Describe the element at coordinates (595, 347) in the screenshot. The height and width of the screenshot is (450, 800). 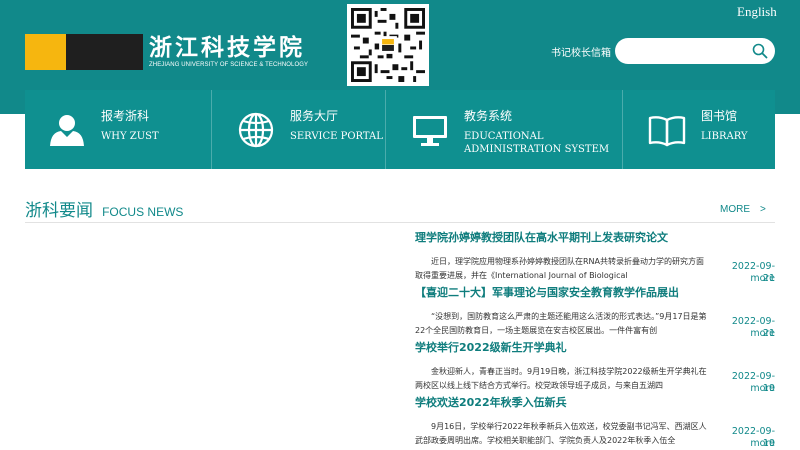
I see `news-title: 学校举行2022级新生开学典礼` at that location.